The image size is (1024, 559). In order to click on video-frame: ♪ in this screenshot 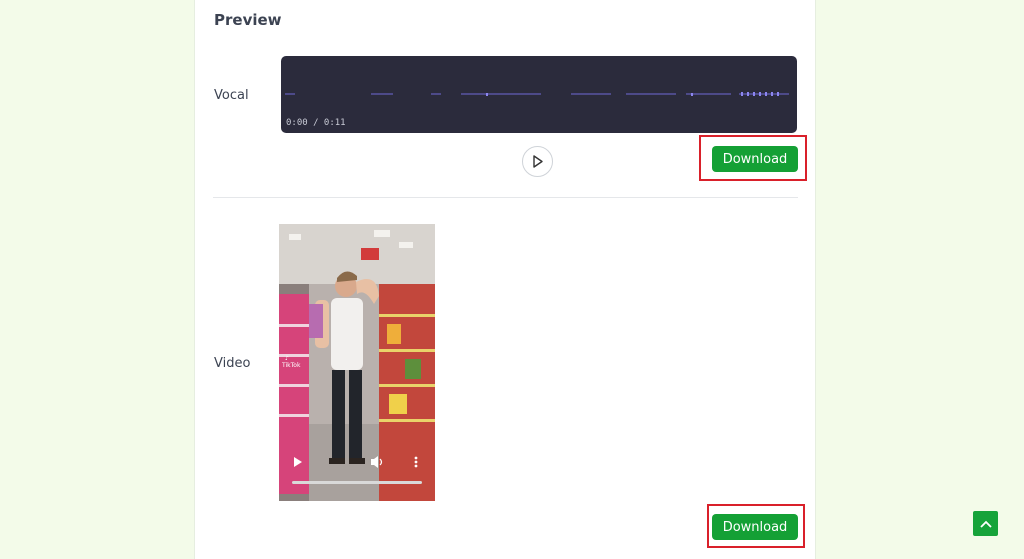, I will do `click(357, 362)`.